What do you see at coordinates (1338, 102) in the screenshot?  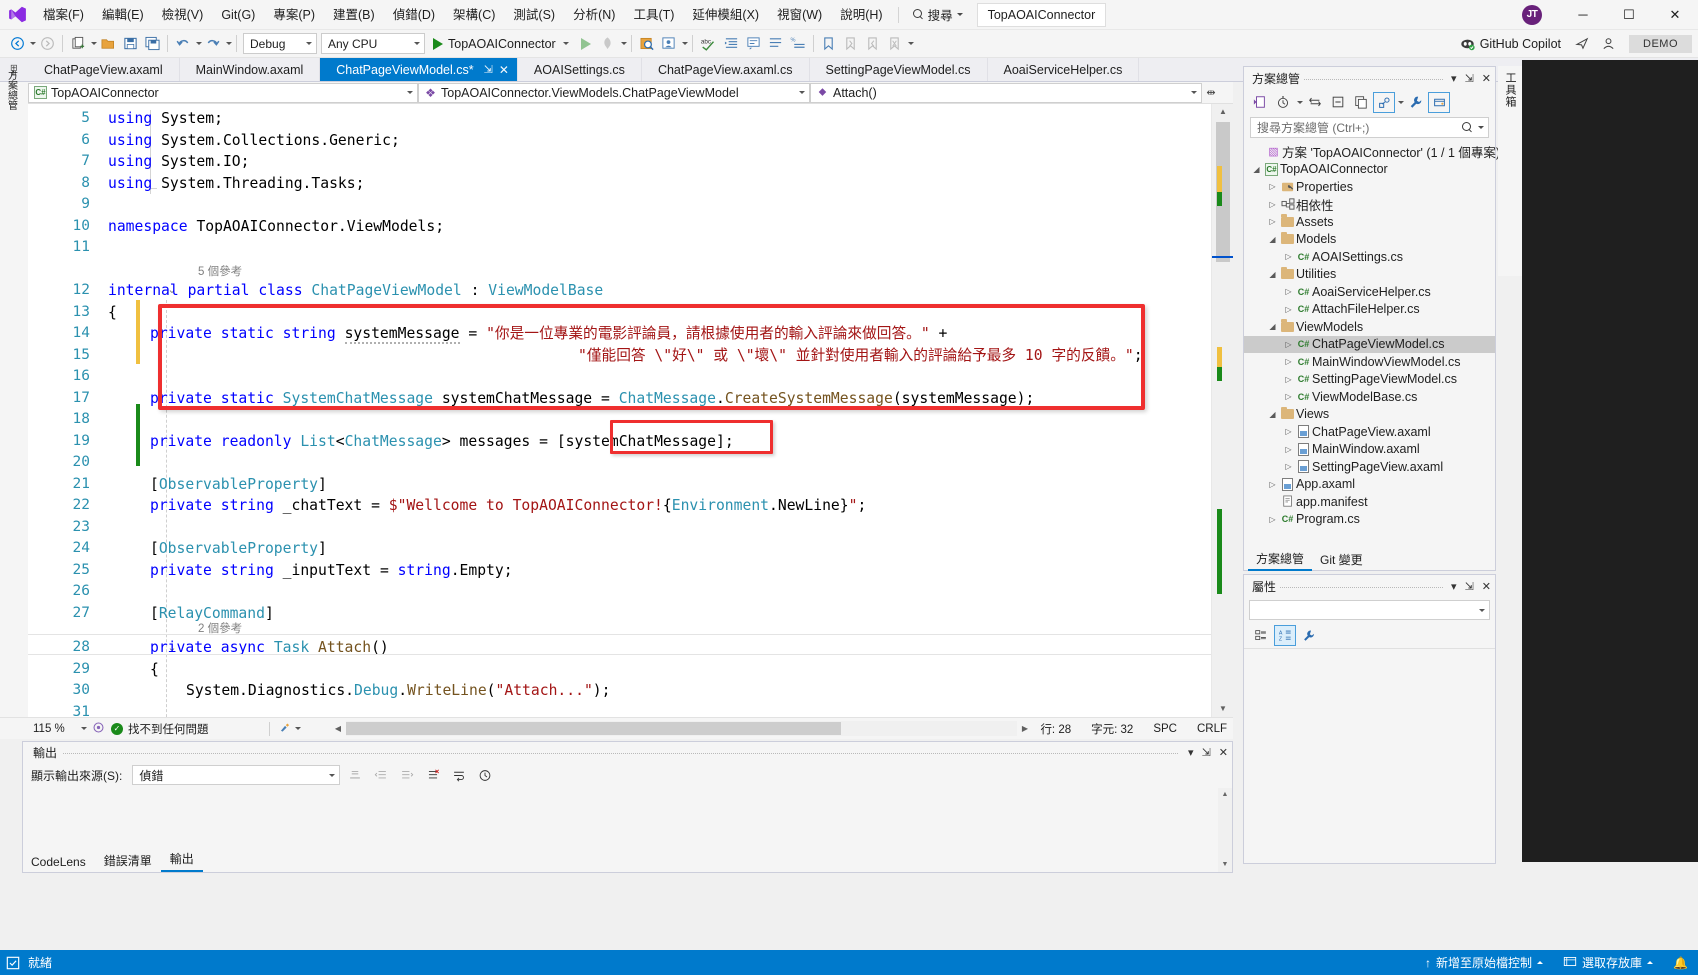 I see `collapse-all-icon` at bounding box center [1338, 102].